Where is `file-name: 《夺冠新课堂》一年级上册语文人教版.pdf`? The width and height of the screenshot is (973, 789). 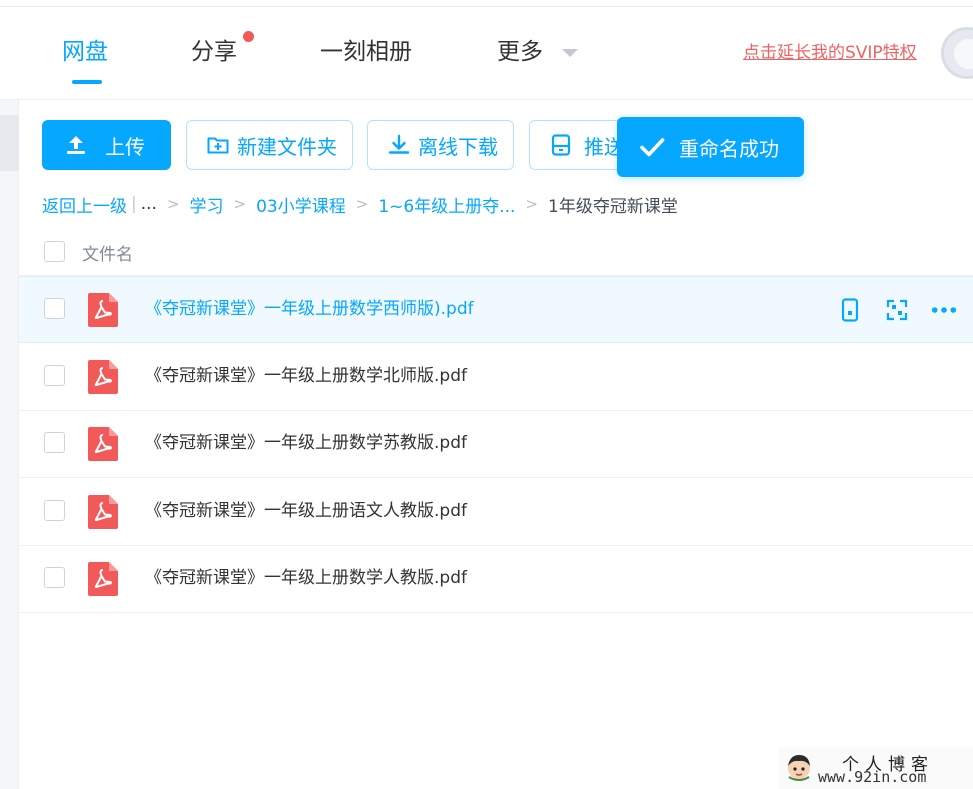 file-name: 《夺冠新课堂》一年级上册语文人教版.pdf is located at coordinates (306, 511).